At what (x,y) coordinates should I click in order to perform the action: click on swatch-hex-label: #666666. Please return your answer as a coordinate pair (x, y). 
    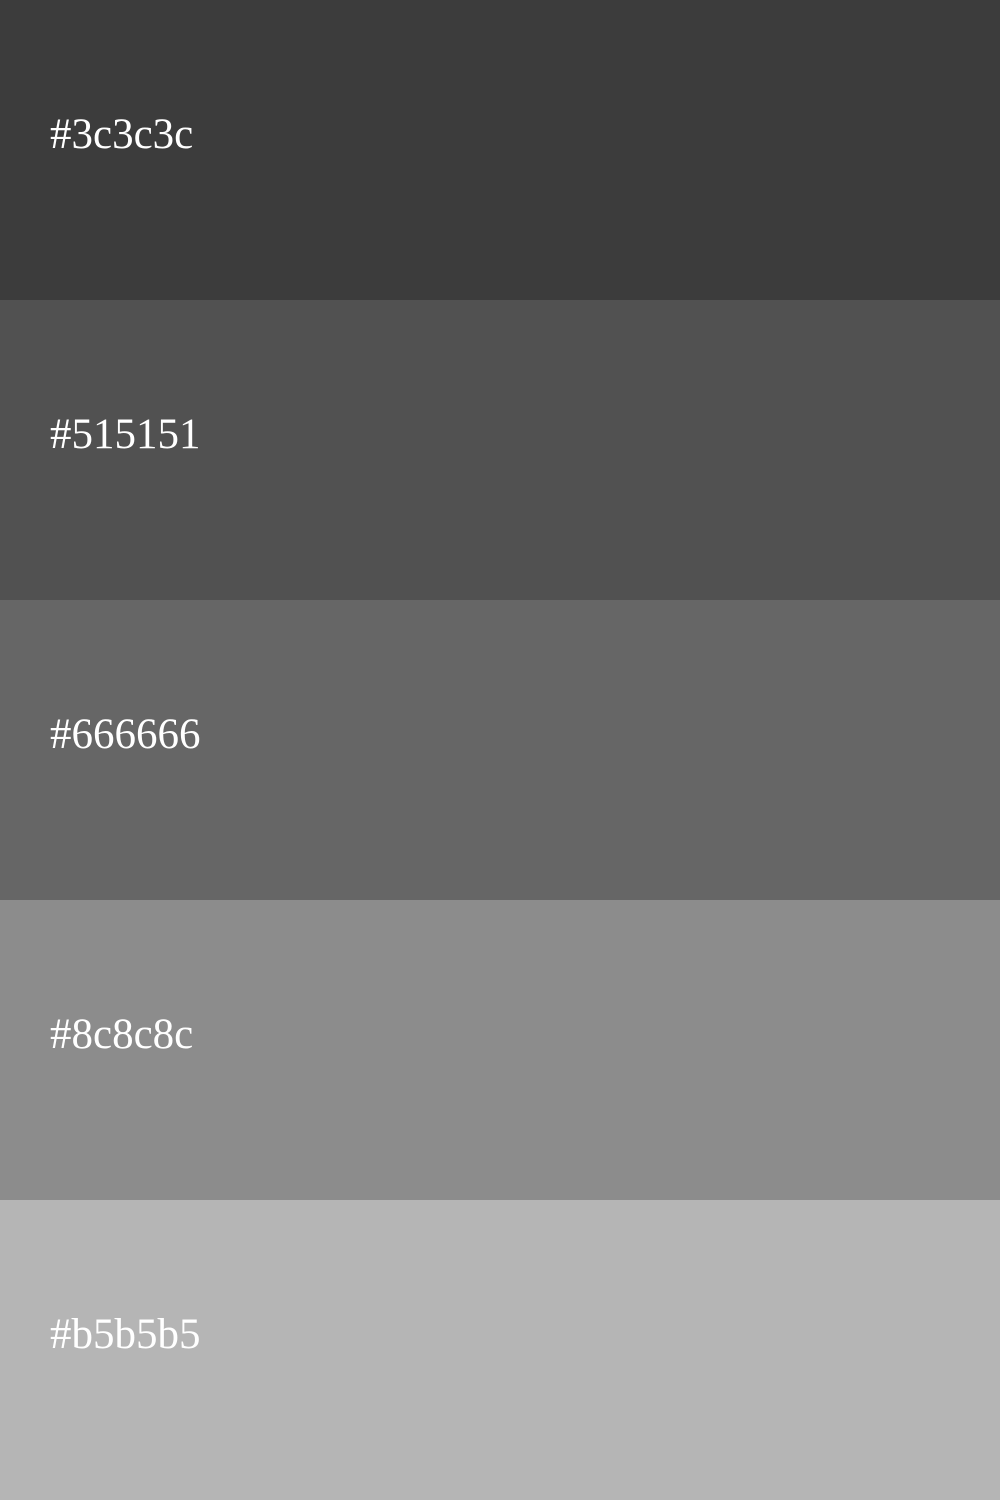
    Looking at the image, I should click on (125, 734).